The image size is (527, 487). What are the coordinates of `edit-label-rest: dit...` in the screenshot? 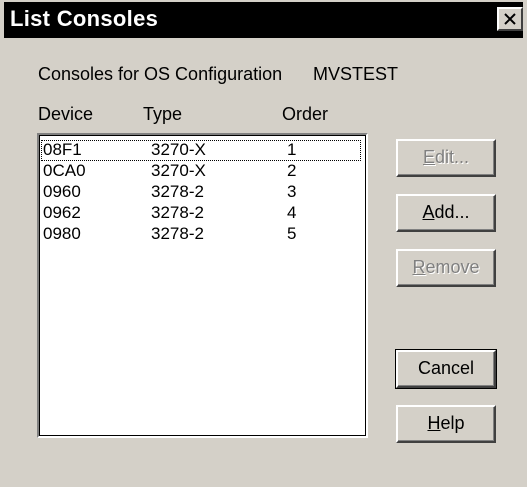 It's located at (452, 157).